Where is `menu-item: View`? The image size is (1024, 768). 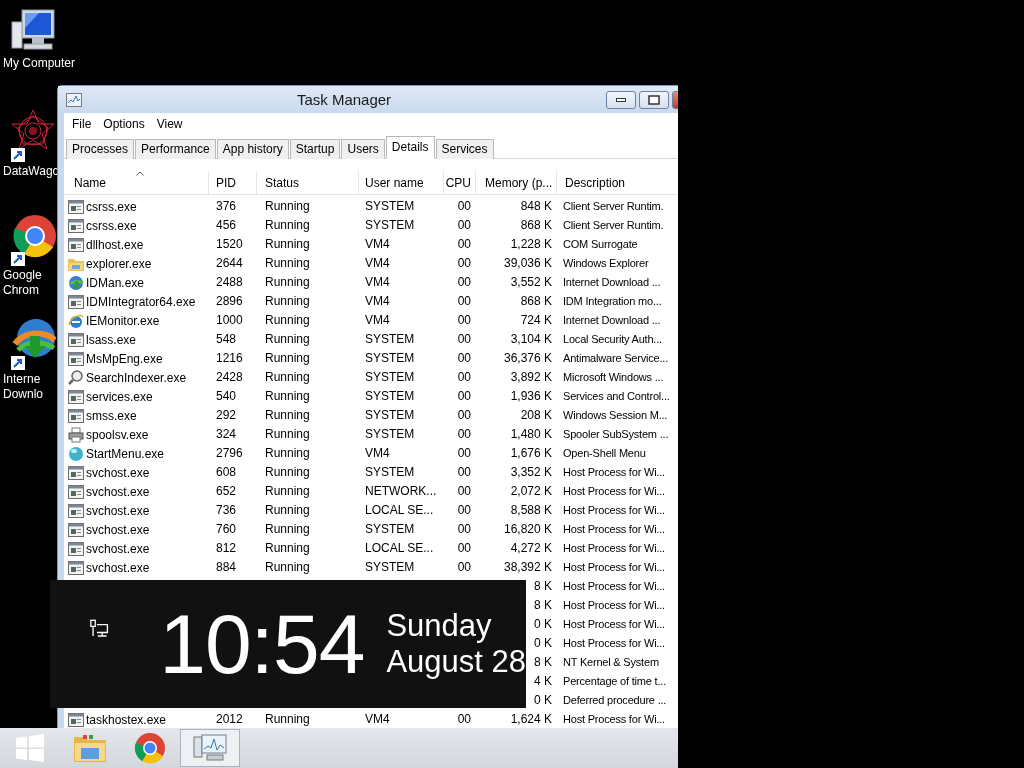 menu-item: View is located at coordinates (169, 124).